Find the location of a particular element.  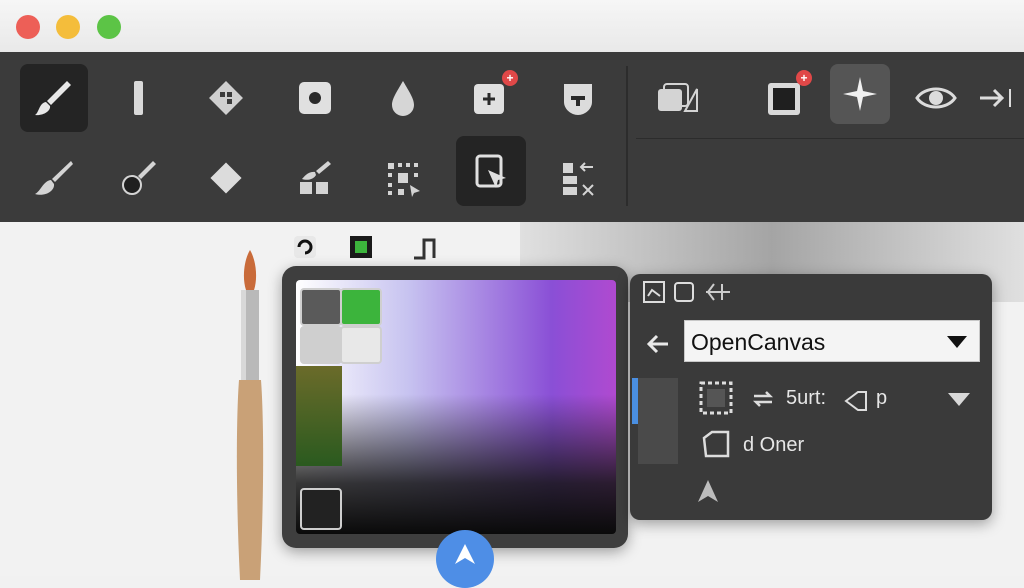

hue-strip is located at coordinates (319, 416).